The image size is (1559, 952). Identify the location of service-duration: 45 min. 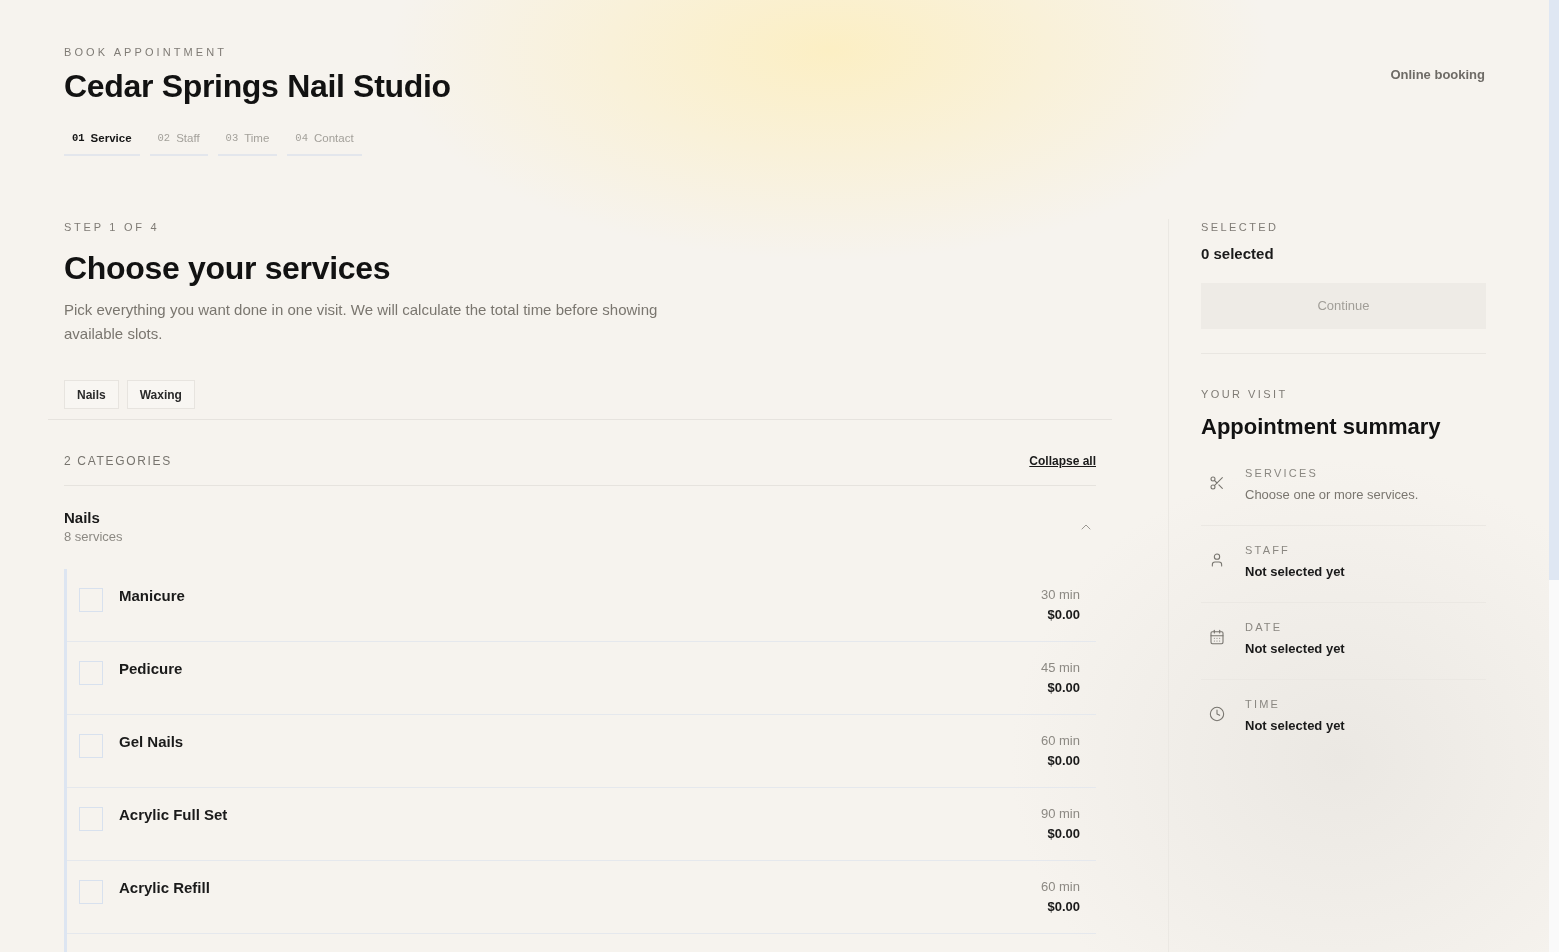
(1060, 668).